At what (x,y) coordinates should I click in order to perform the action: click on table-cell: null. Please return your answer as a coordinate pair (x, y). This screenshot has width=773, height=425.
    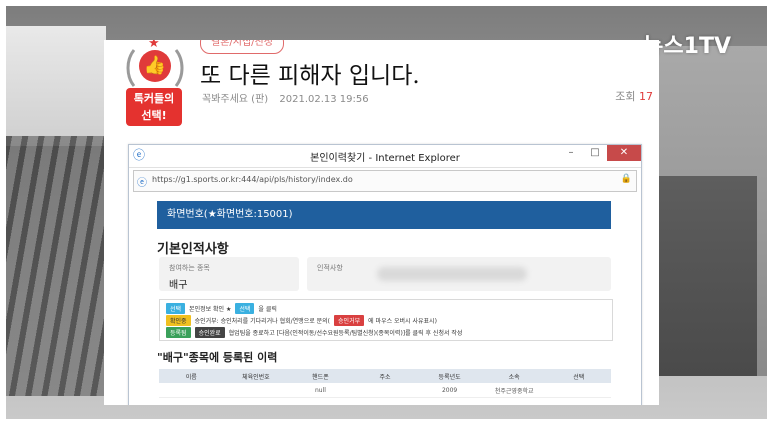
    Looking at the image, I should click on (320, 390).